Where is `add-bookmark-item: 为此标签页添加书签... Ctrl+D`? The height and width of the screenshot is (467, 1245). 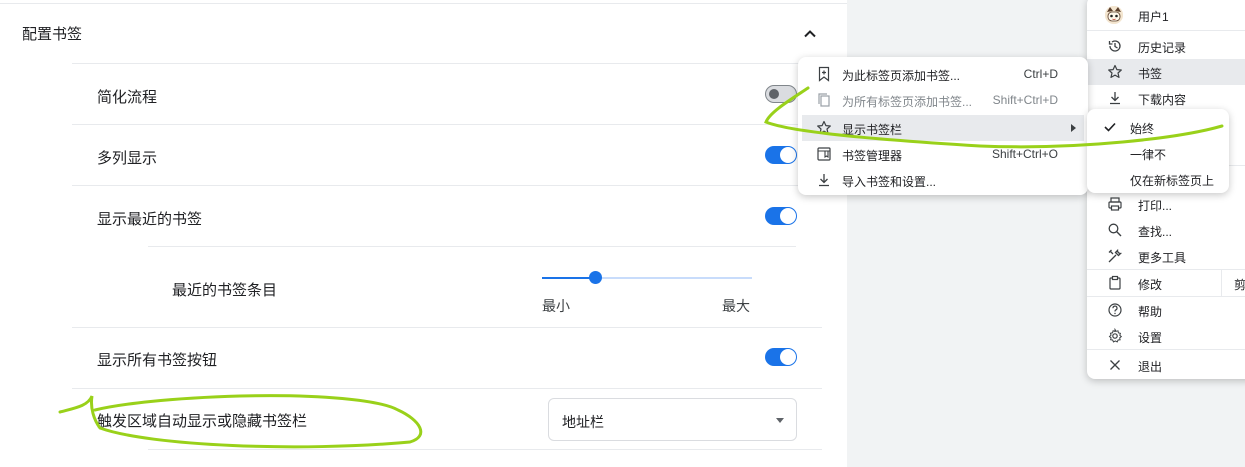 add-bookmark-item: 为此标签页添加书签... Ctrl+D is located at coordinates (943, 74).